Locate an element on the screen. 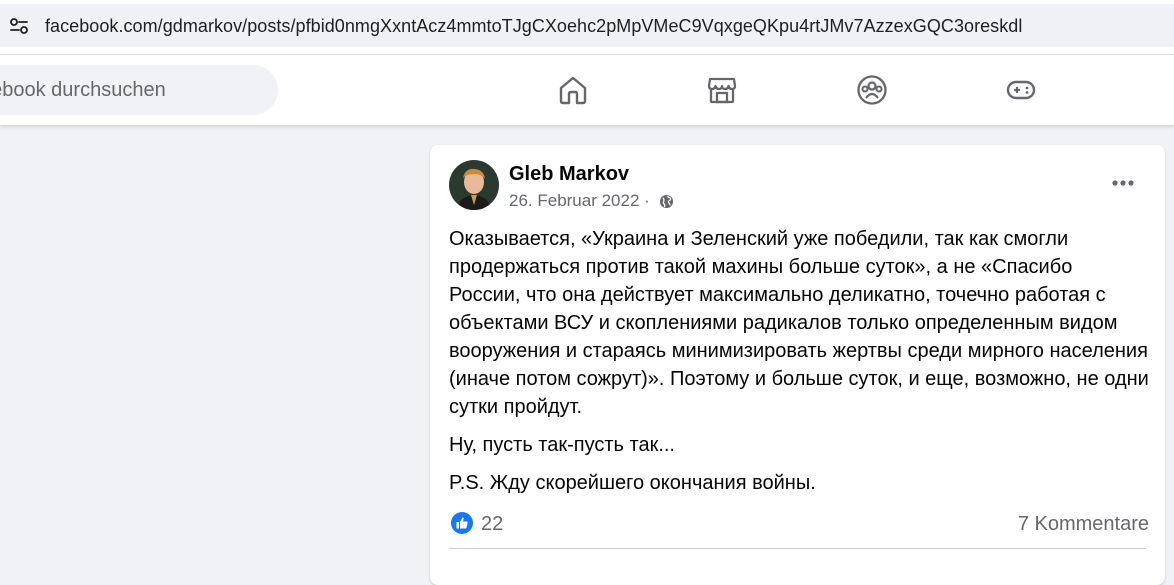 Image resolution: width=1174 pixels, height=585 pixels. more-options-icon is located at coordinates (1123, 183).